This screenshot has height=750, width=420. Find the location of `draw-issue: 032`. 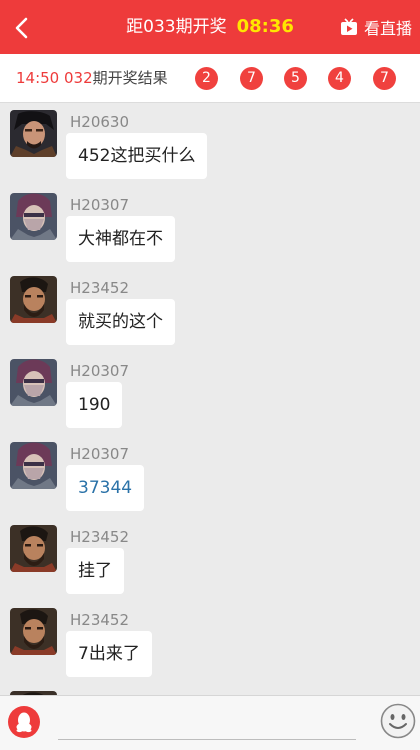

draw-issue: 032 is located at coordinates (78, 78).